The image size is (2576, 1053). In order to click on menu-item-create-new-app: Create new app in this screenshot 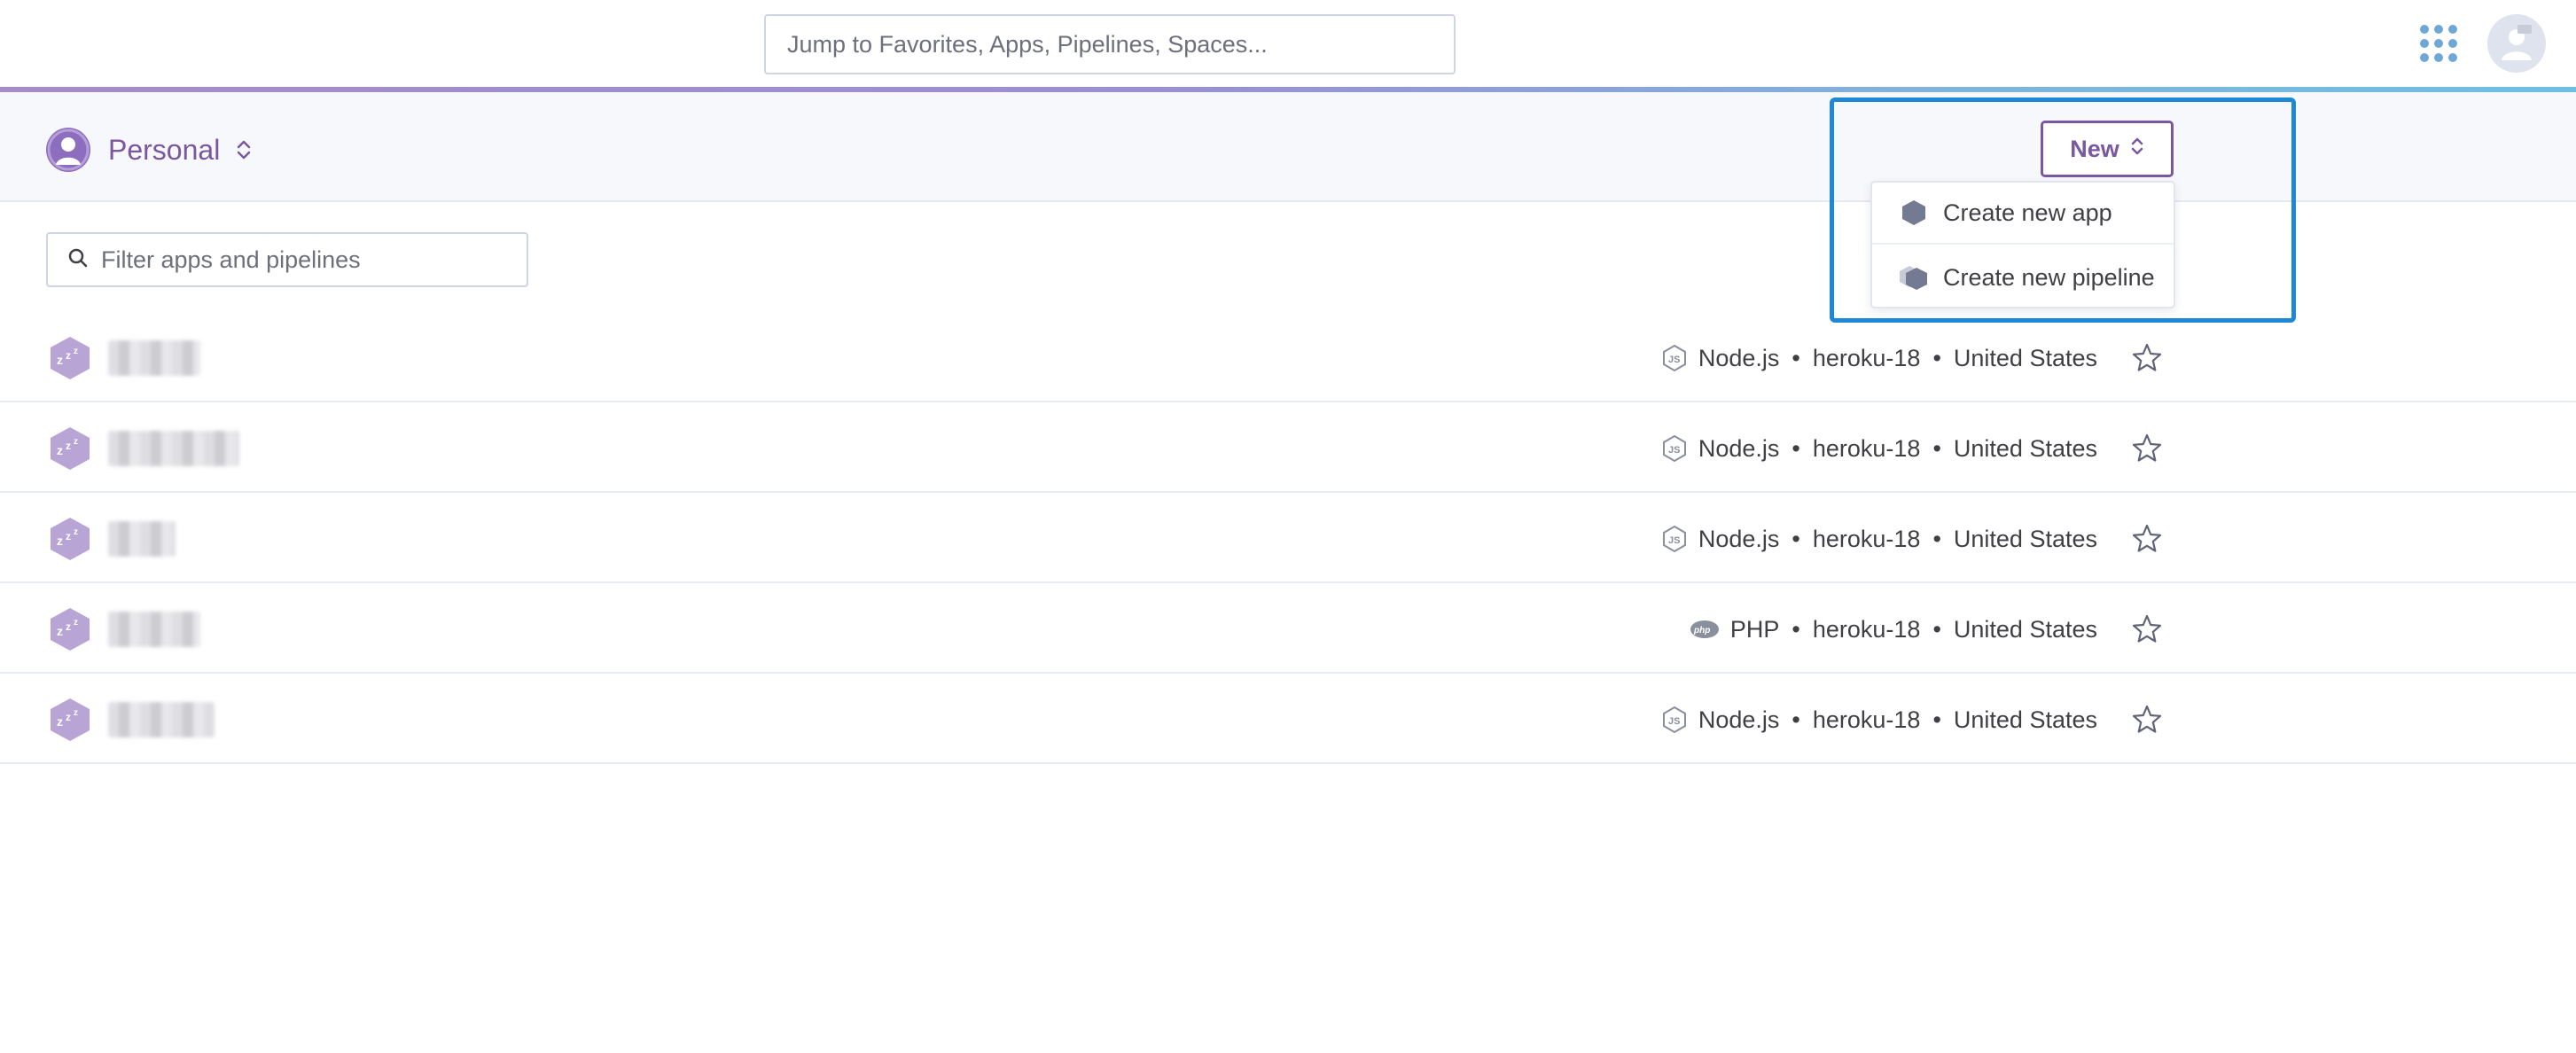, I will do `click(2023, 214)`.